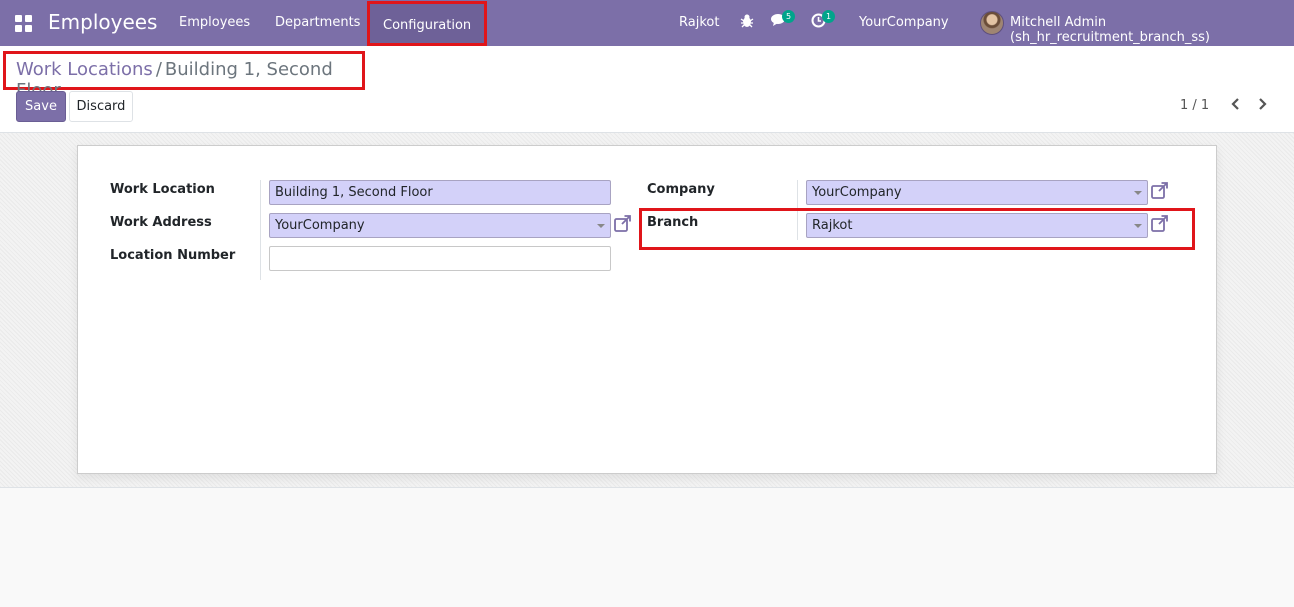 This screenshot has width=1294, height=607. I want to click on app-title: Employees, so click(102, 22).